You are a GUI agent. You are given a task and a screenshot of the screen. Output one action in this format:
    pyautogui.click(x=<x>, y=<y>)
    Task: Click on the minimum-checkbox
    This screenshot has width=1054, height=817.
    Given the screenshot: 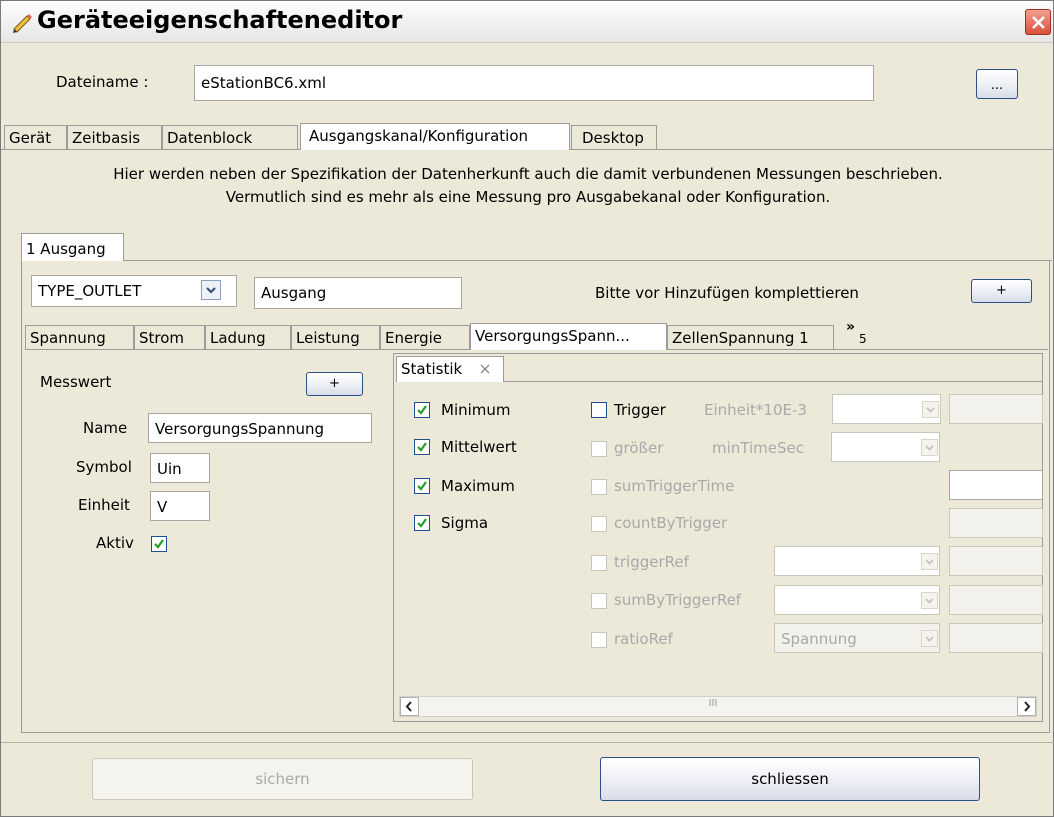 What is the action you would take?
    pyautogui.click(x=422, y=410)
    